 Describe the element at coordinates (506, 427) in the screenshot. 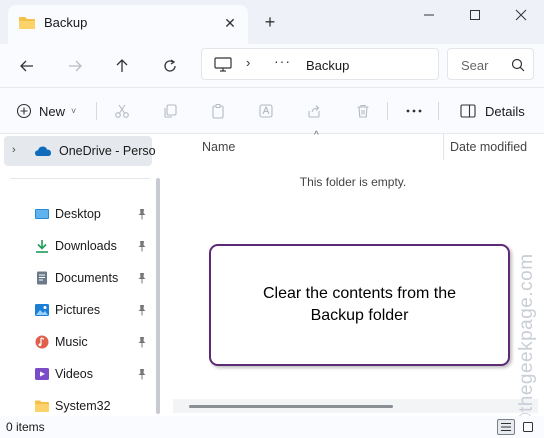

I see `details-view-button` at that location.